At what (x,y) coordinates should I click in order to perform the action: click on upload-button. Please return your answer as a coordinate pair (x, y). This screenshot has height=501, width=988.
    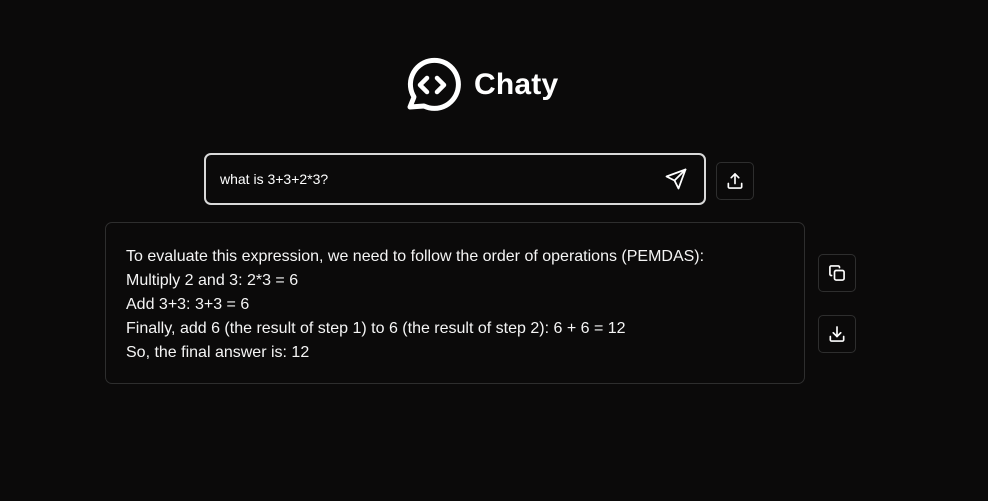
    Looking at the image, I should click on (735, 181).